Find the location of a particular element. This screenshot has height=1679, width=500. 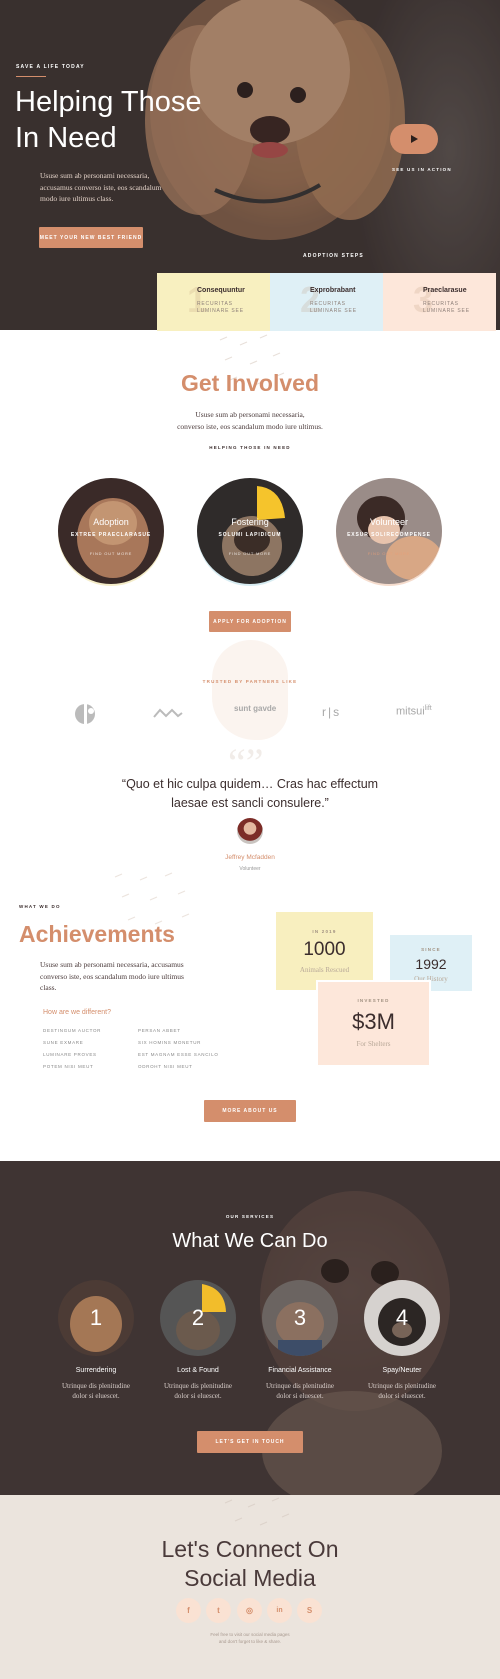

hero-title-line1: Helping Those is located at coordinates (108, 102).